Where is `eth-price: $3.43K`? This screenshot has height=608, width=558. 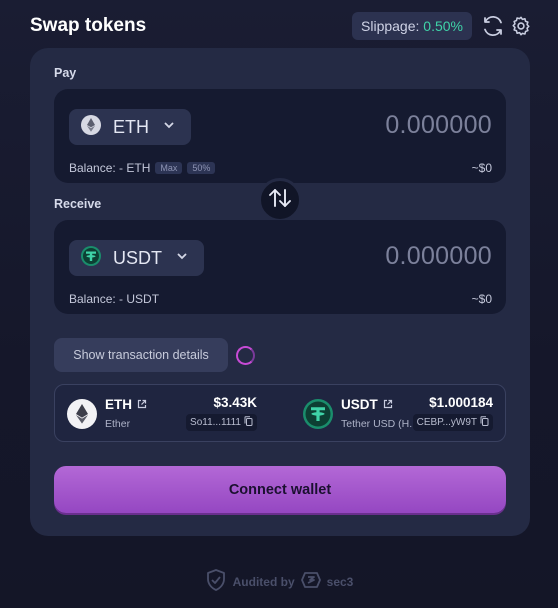 eth-price: $3.43K is located at coordinates (235, 402).